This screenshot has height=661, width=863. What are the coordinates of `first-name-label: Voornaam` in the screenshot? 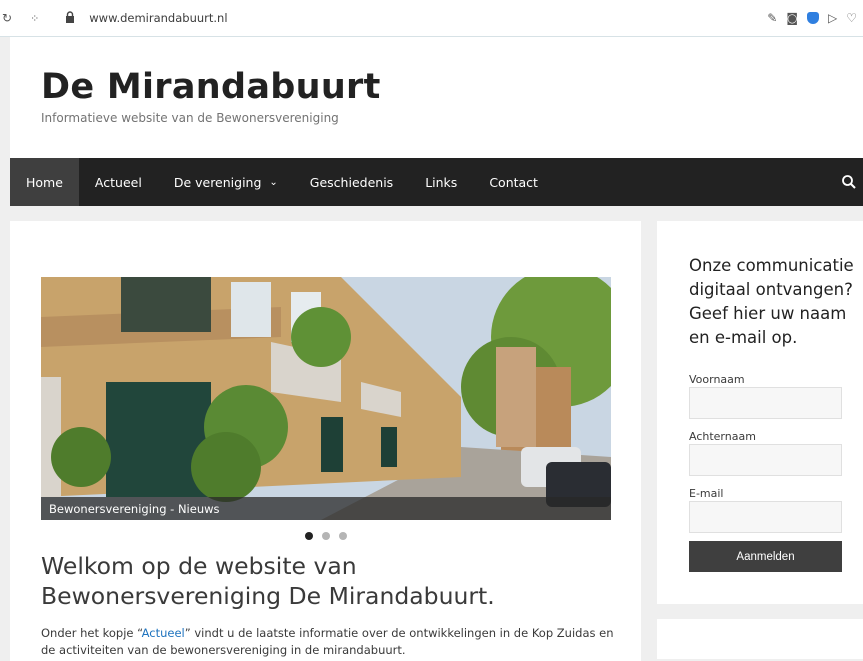 It's located at (717, 379).